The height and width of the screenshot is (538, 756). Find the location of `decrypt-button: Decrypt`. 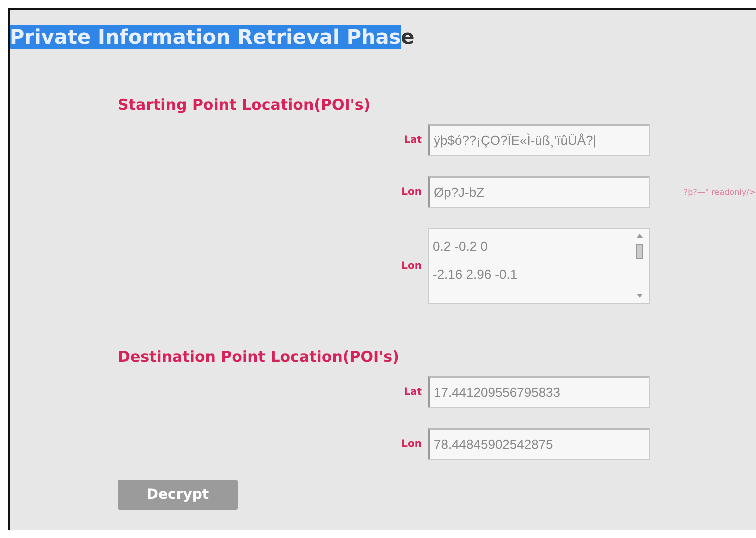

decrypt-button: Decrypt is located at coordinates (178, 495).